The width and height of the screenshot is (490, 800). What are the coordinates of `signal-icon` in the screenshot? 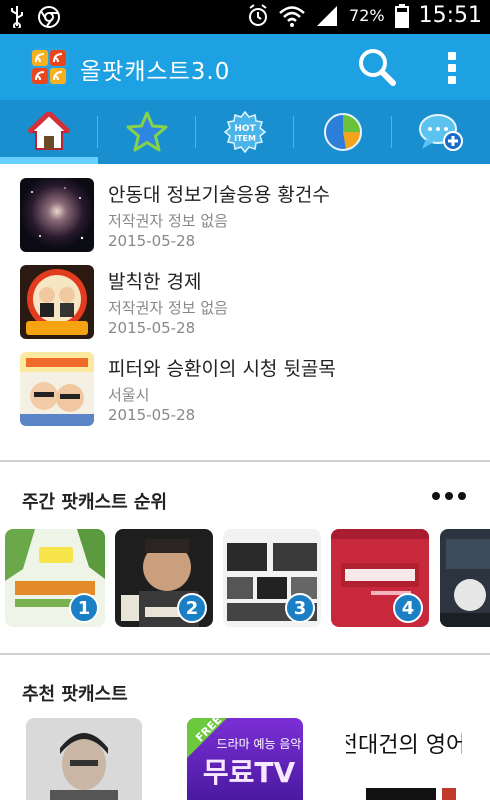 It's located at (327, 15).